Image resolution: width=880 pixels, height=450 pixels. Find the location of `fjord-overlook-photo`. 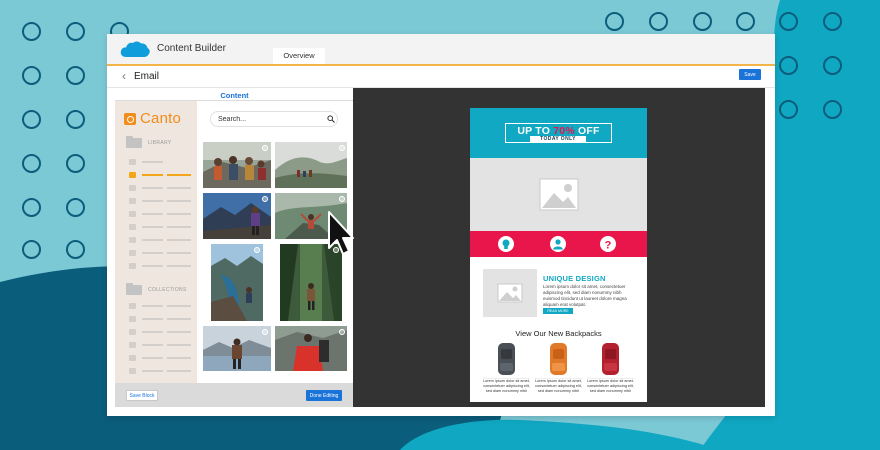

fjord-overlook-photo is located at coordinates (237, 282).